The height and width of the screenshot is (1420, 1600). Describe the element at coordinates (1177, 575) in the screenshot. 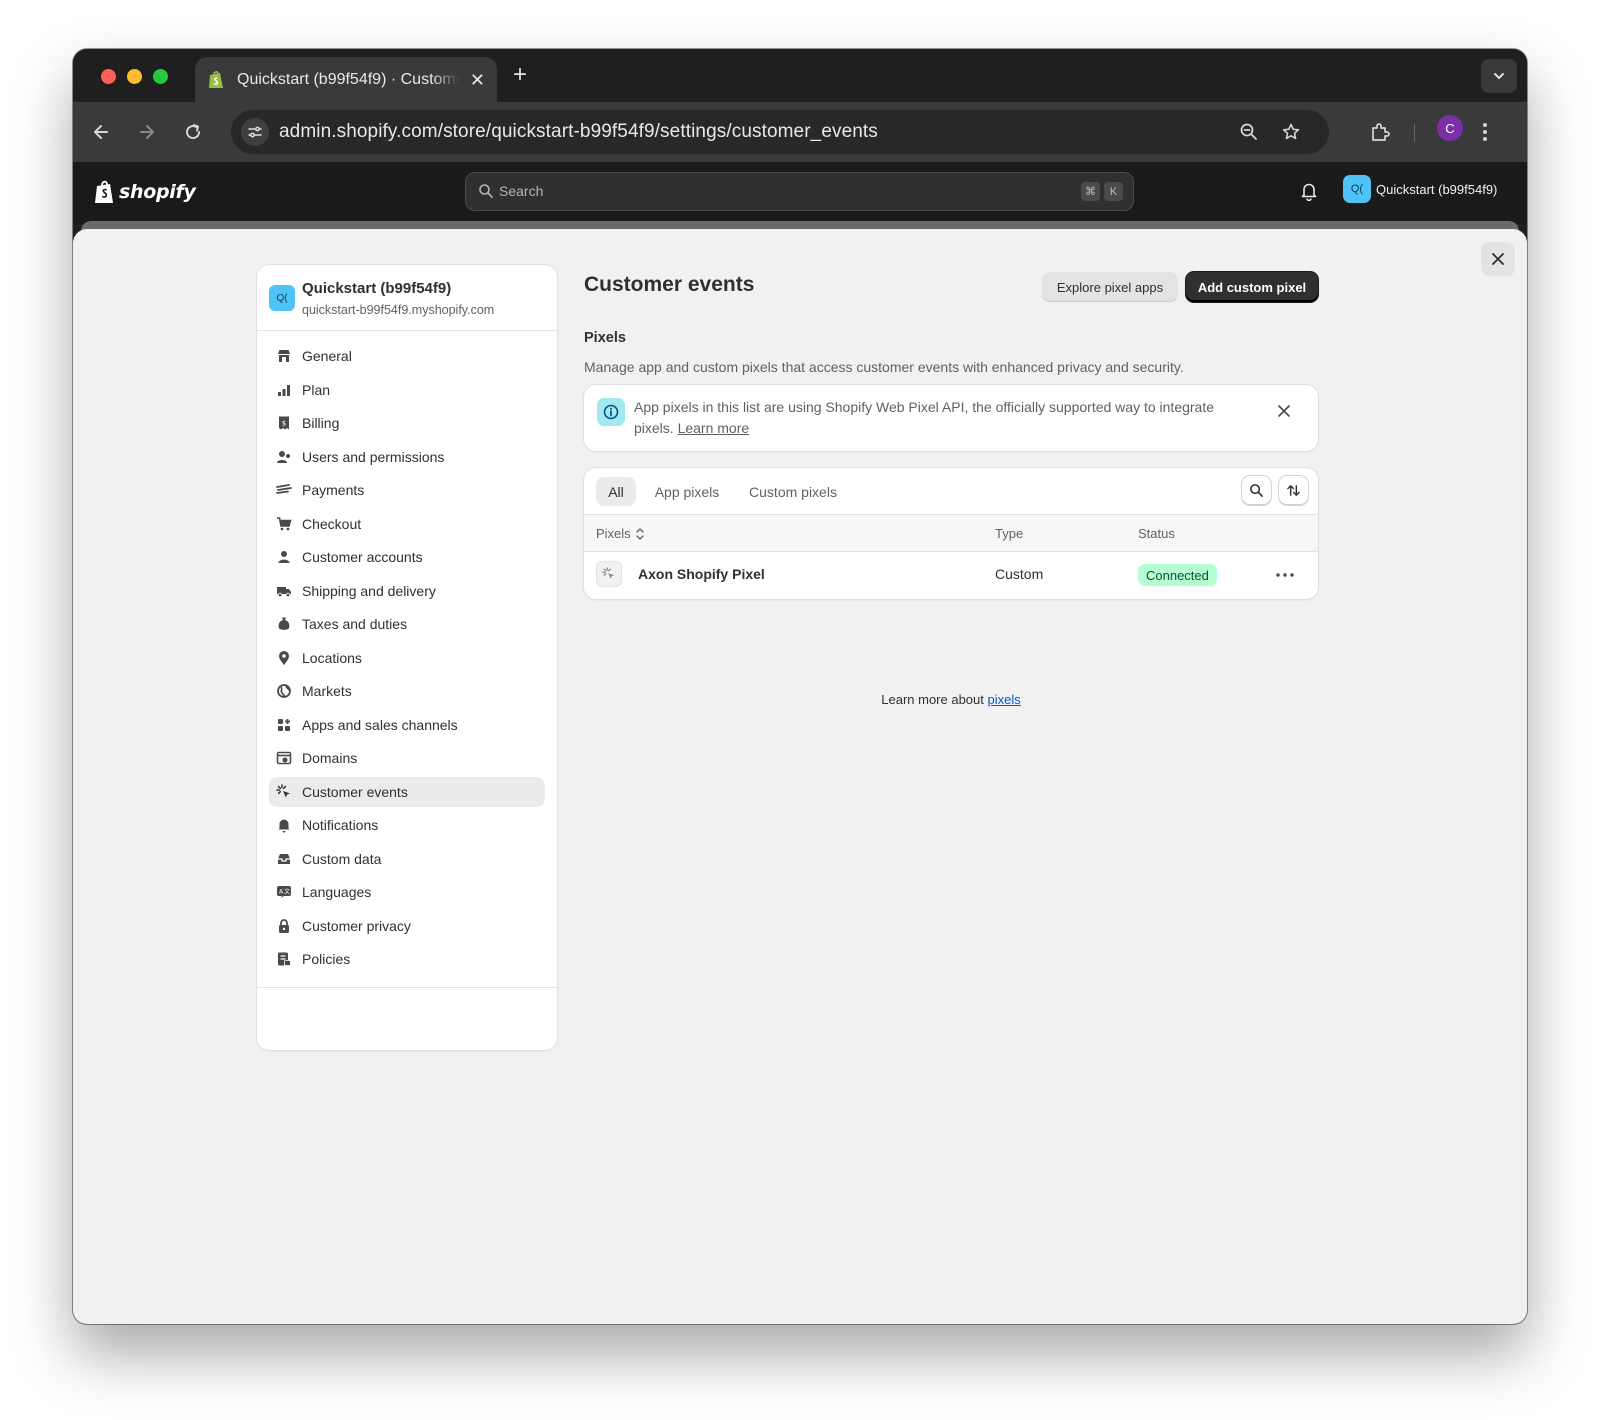

I see `status-badge: Connected` at that location.